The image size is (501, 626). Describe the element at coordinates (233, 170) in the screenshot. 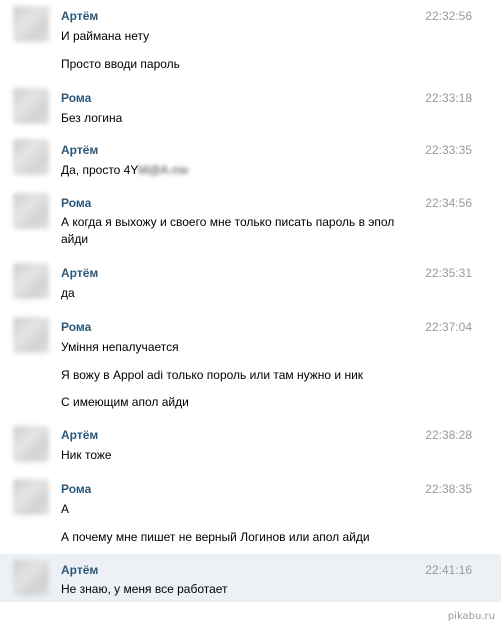

I see `message-text: Да, просто 4YM@A.me` at that location.